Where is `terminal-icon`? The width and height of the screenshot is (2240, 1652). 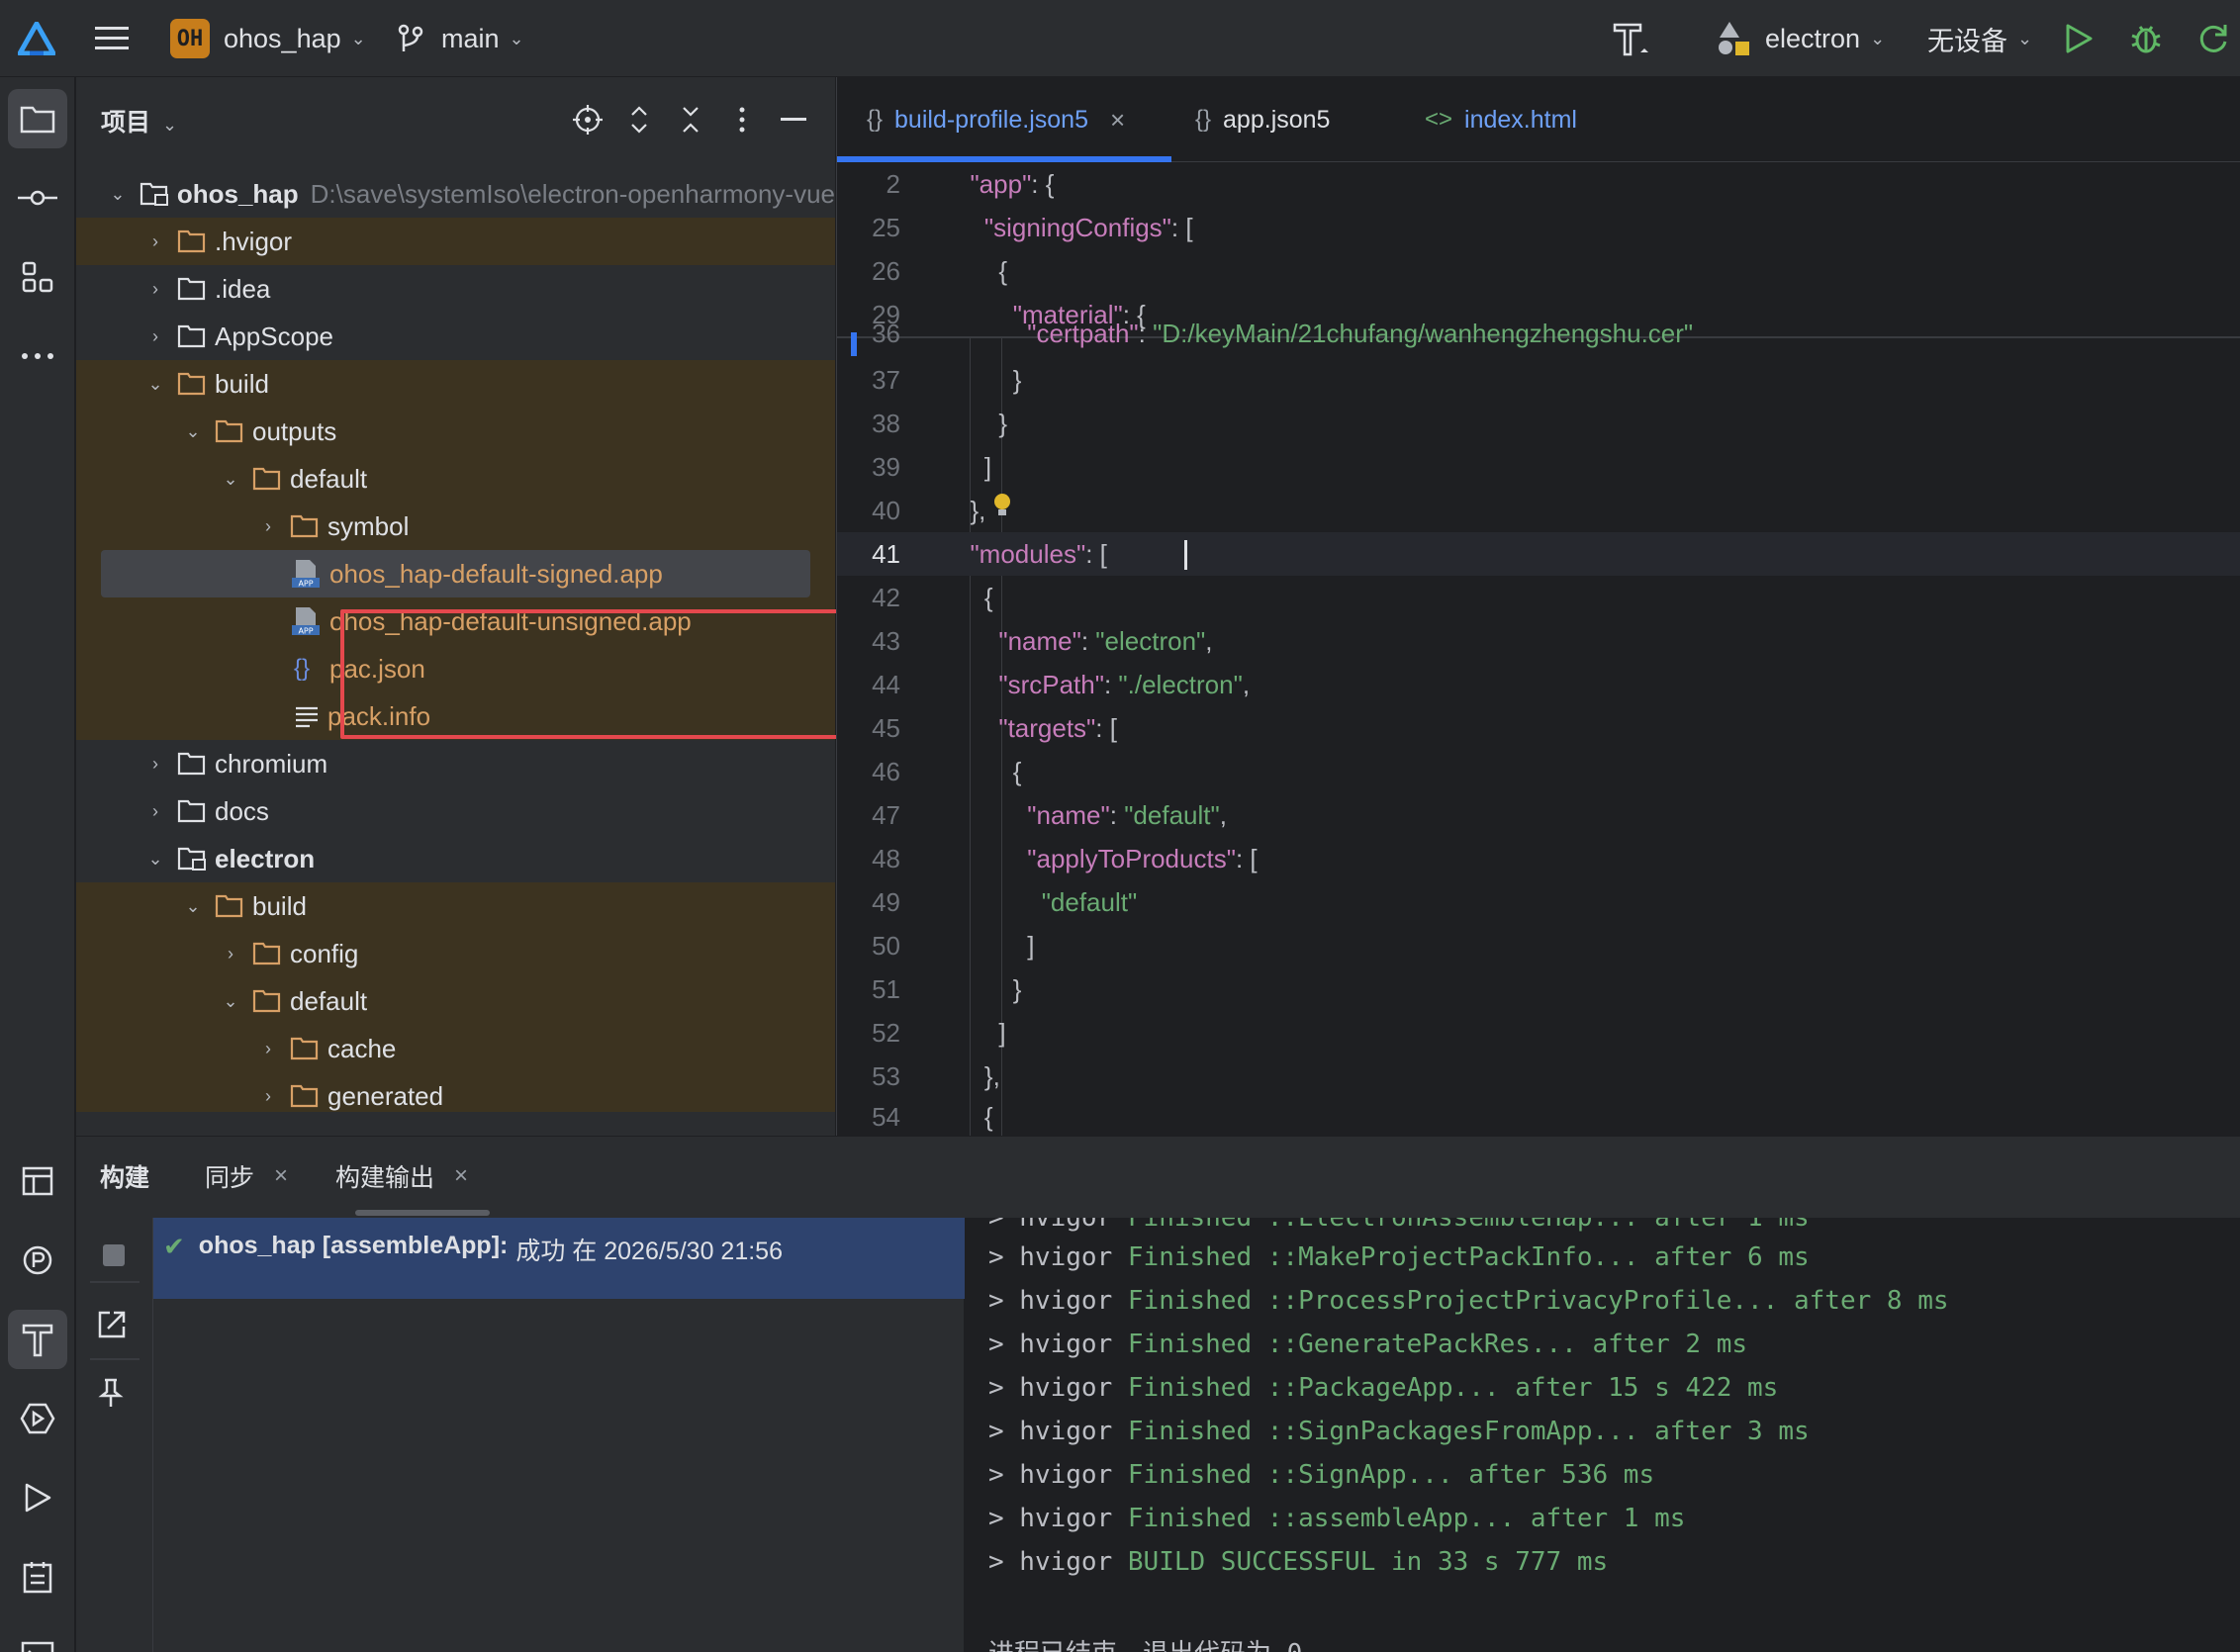 terminal-icon is located at coordinates (37, 1639).